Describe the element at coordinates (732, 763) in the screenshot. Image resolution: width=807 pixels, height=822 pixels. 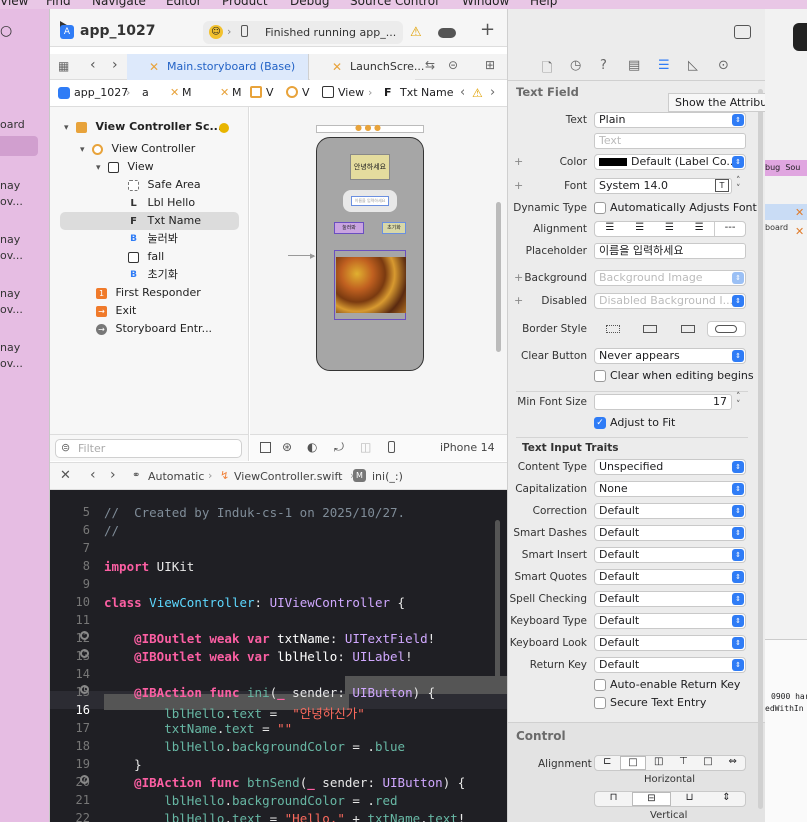
I see `halign-trailing-icon: ⇔` at that location.